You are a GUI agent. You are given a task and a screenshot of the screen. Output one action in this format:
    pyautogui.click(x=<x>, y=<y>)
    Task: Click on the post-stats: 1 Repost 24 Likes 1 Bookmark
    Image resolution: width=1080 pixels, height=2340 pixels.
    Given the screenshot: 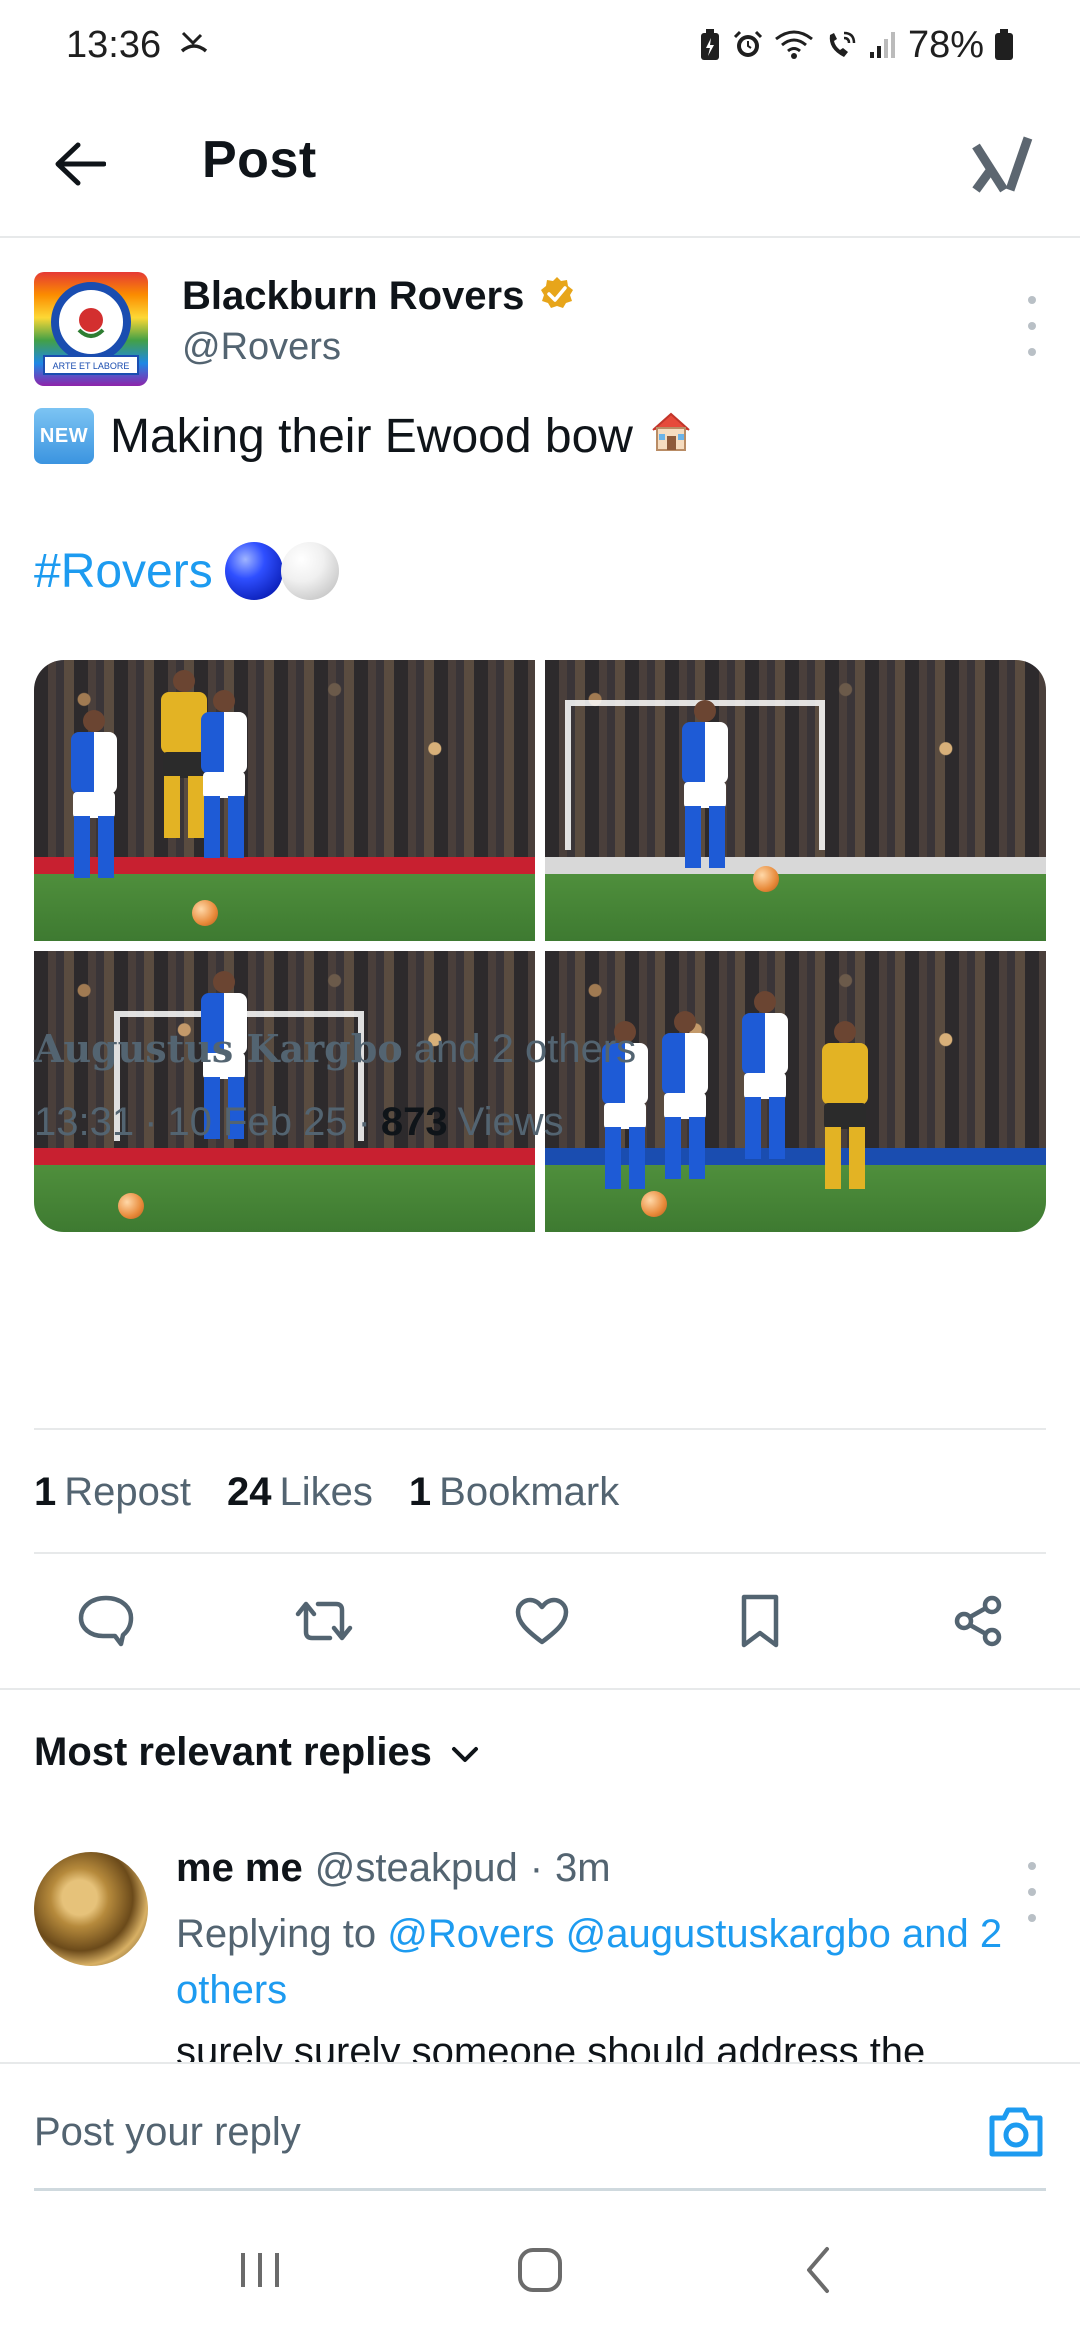 What is the action you would take?
    pyautogui.click(x=326, y=1492)
    